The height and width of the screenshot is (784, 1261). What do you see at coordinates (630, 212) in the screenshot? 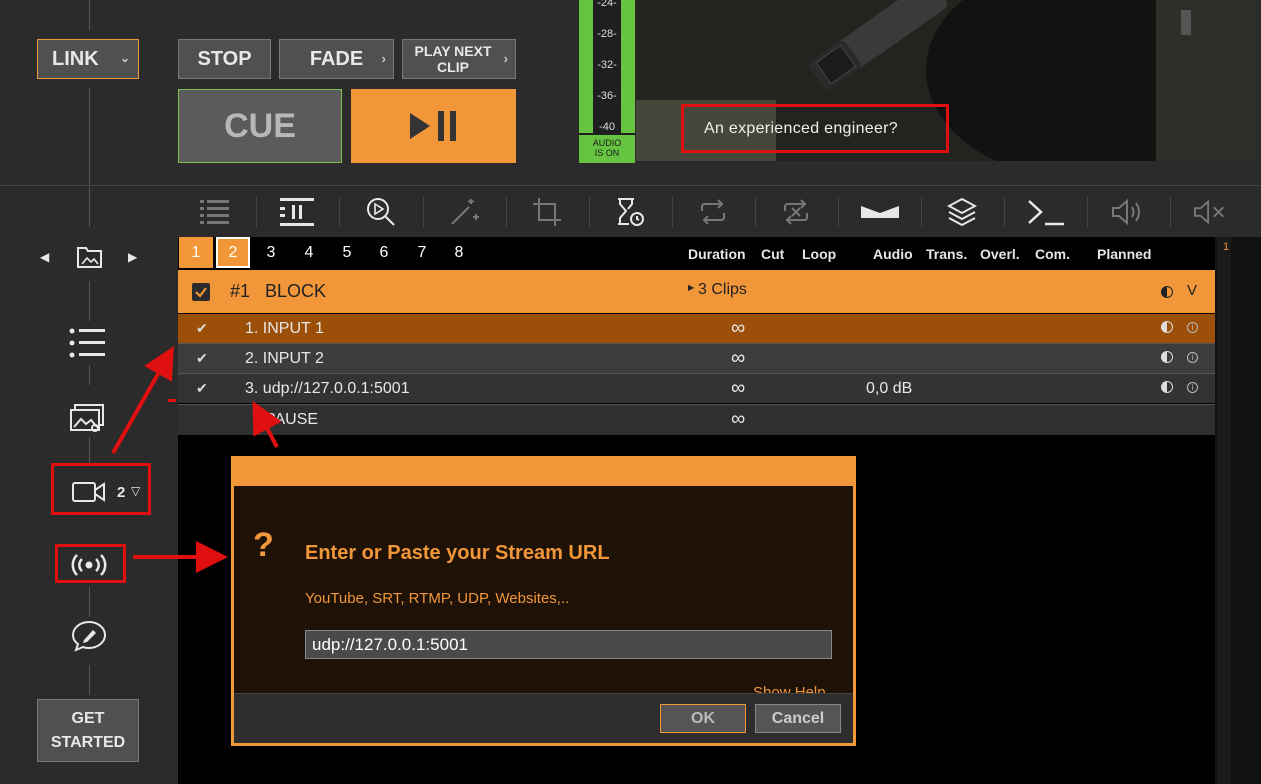
I see `timer-icon` at bounding box center [630, 212].